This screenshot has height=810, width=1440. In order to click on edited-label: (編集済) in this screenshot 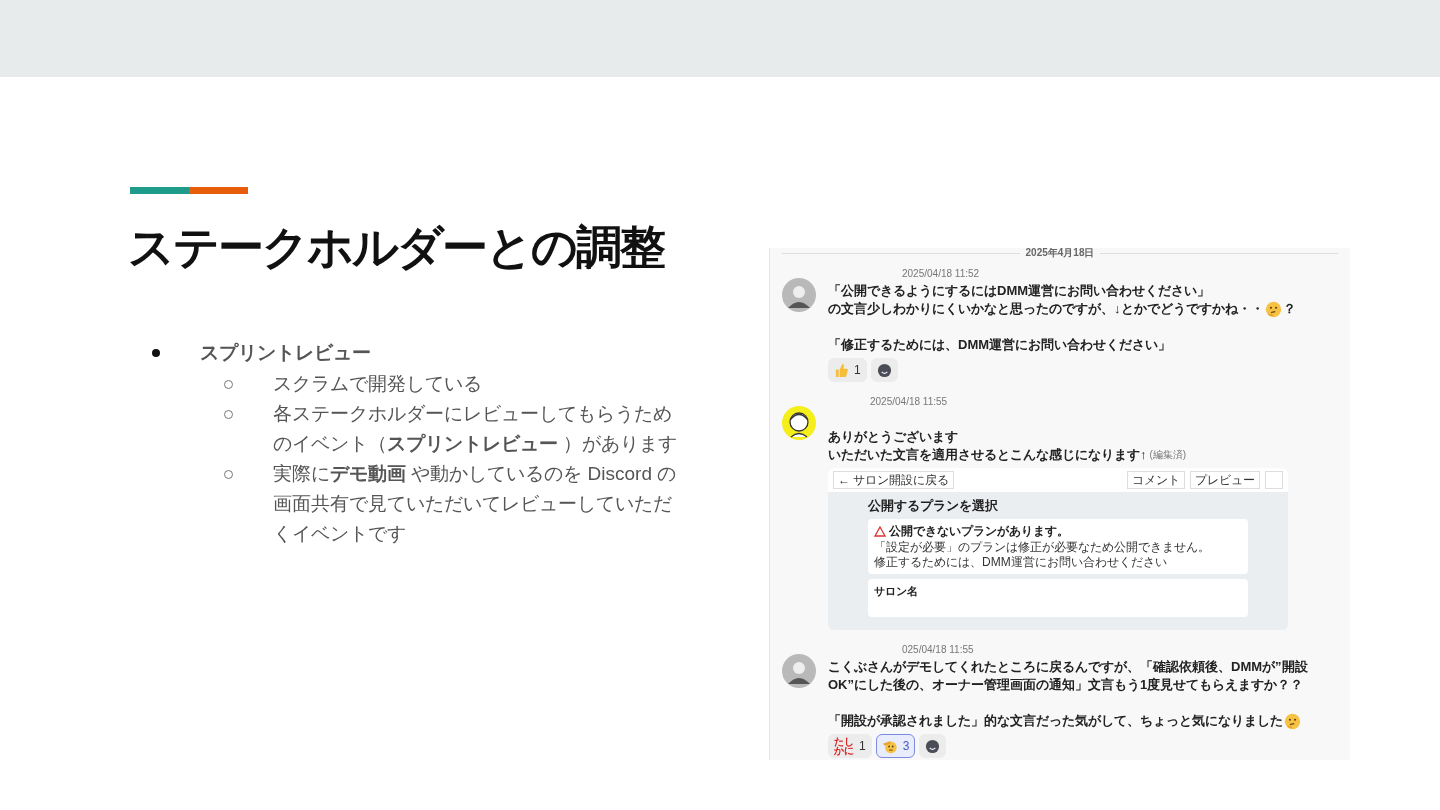, I will do `click(1168, 455)`.